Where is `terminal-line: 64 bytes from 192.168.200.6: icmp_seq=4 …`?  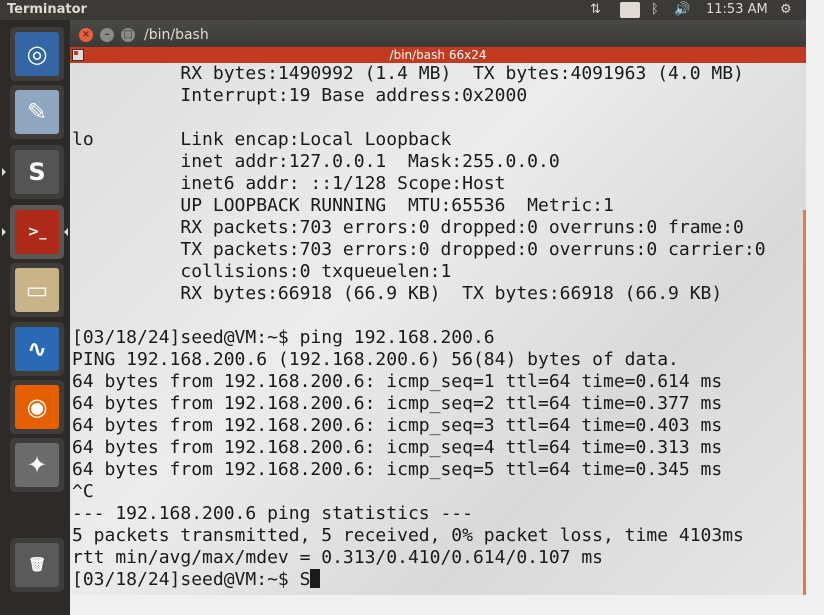 terminal-line: 64 bytes from 192.168.200.6: icmp_seq=4 … is located at coordinates (397, 447).